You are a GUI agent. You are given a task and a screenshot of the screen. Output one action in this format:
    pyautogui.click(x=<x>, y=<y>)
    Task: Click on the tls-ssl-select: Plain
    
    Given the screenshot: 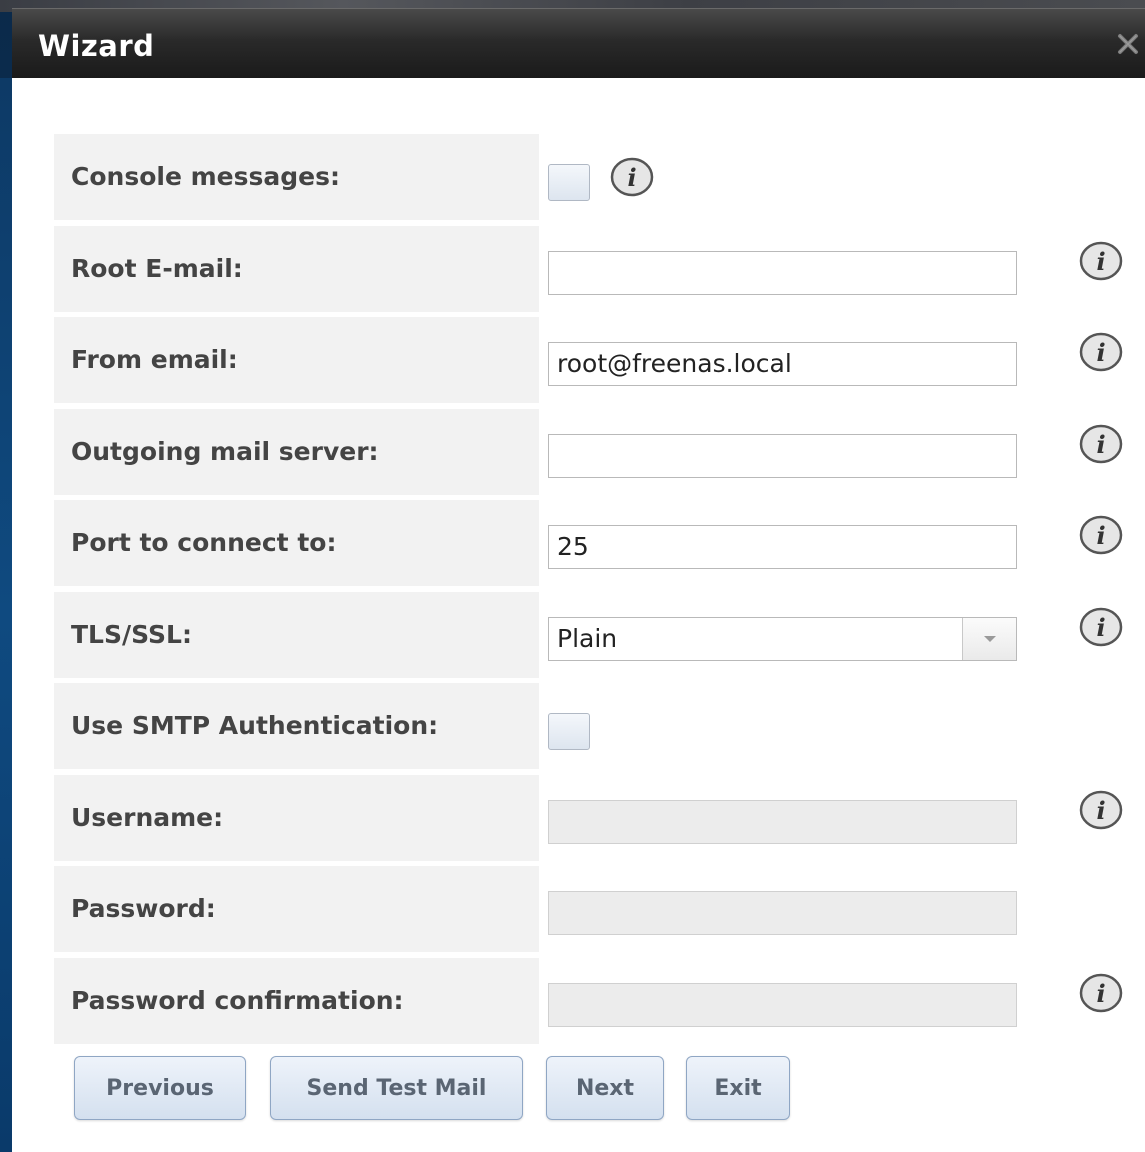 What is the action you would take?
    pyautogui.click(x=782, y=638)
    